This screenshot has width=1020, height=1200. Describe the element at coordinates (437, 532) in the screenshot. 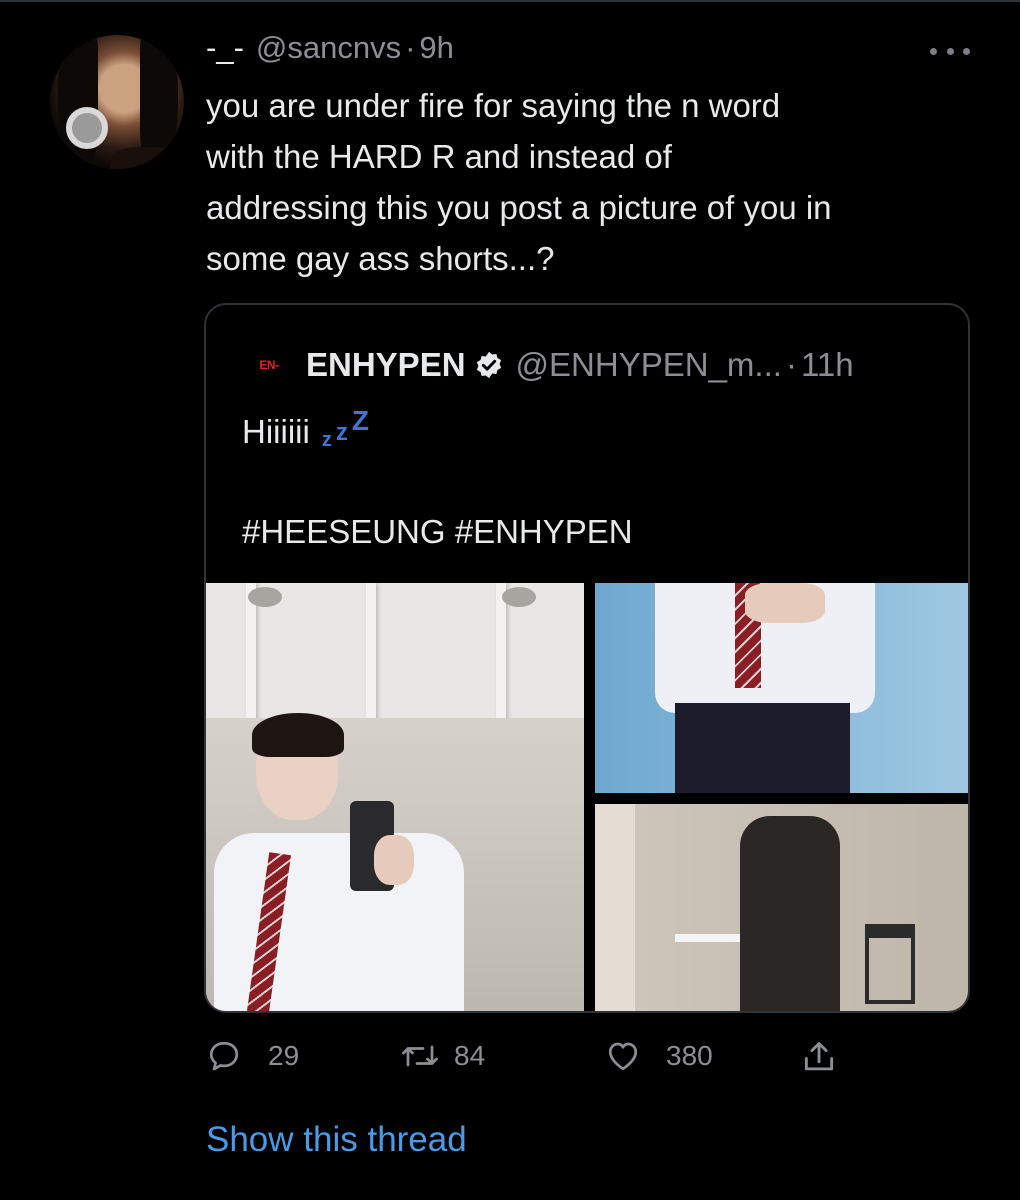

I see `quoted-hashtags: #HEESEUNG #ENHYPEN` at that location.